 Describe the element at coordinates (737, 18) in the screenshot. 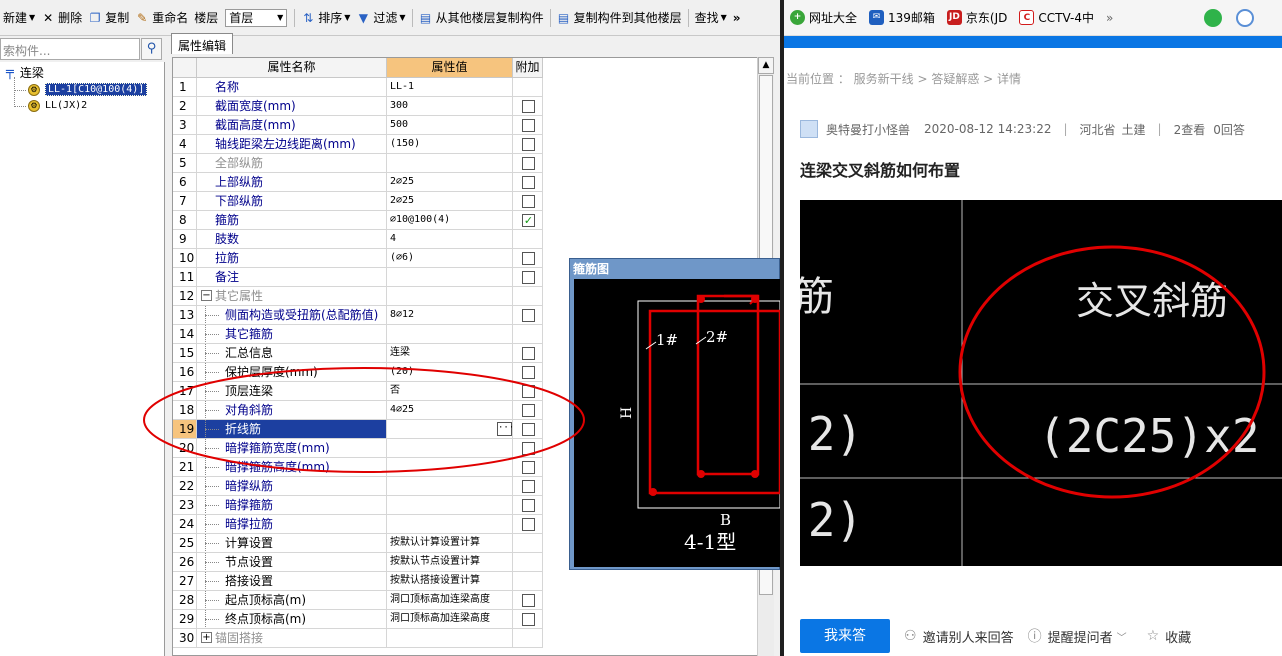

I see `toolbar-overflow-button: »` at that location.